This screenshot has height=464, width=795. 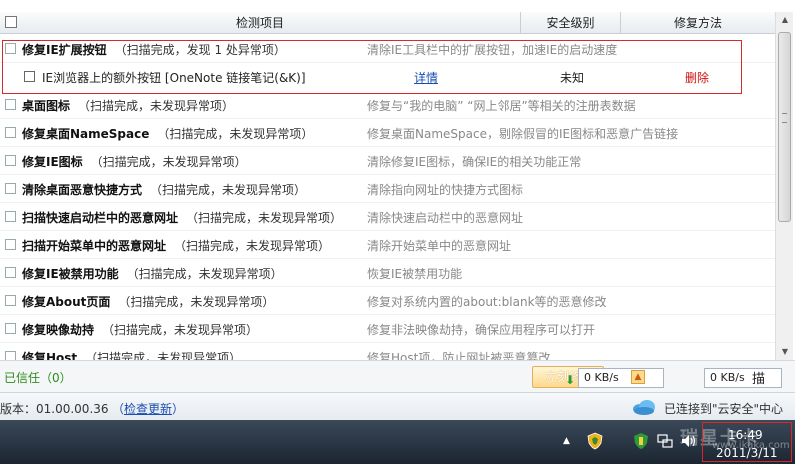 I want to click on item-name: 桌面图标 （扫描完成，未发现异常项）, so click(x=128, y=106).